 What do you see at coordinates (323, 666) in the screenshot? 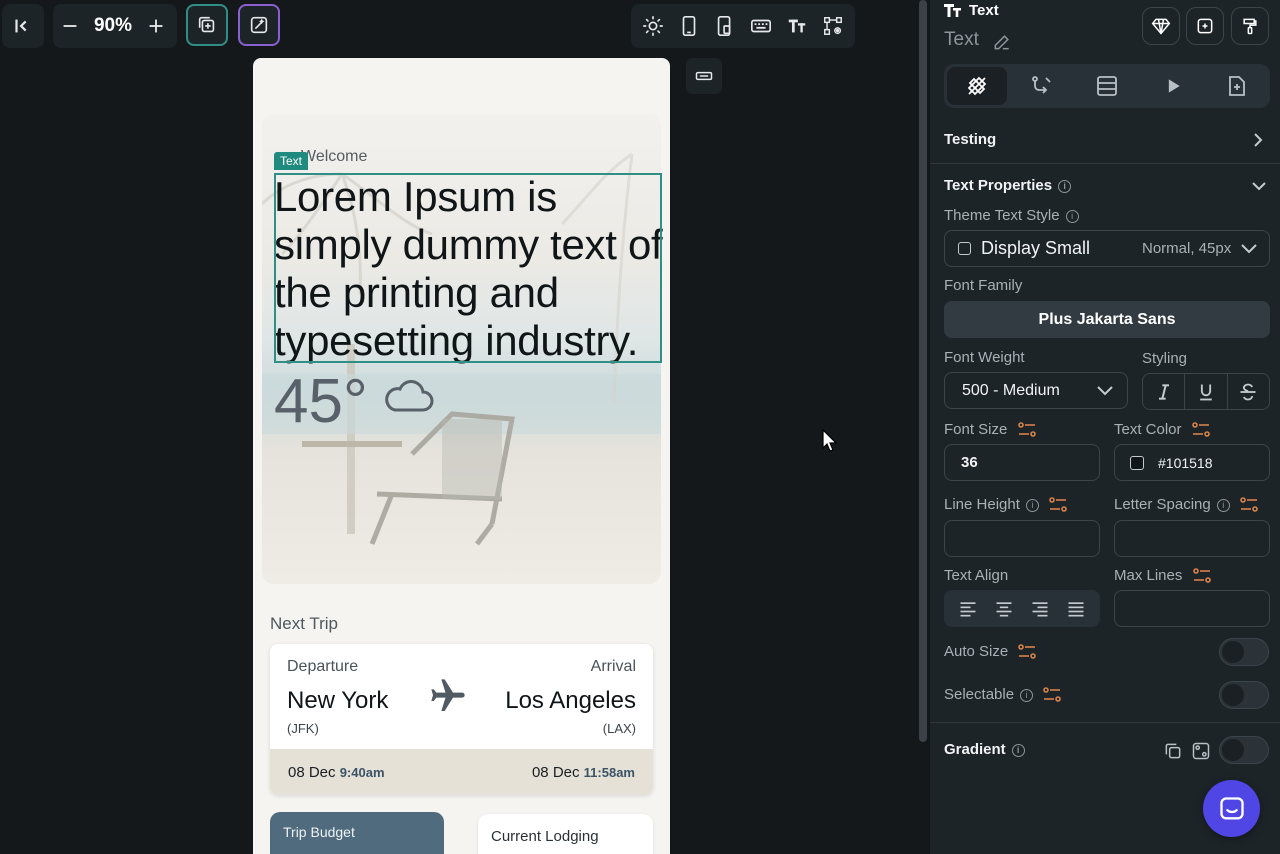
I see `departure-label: Departure` at bounding box center [323, 666].